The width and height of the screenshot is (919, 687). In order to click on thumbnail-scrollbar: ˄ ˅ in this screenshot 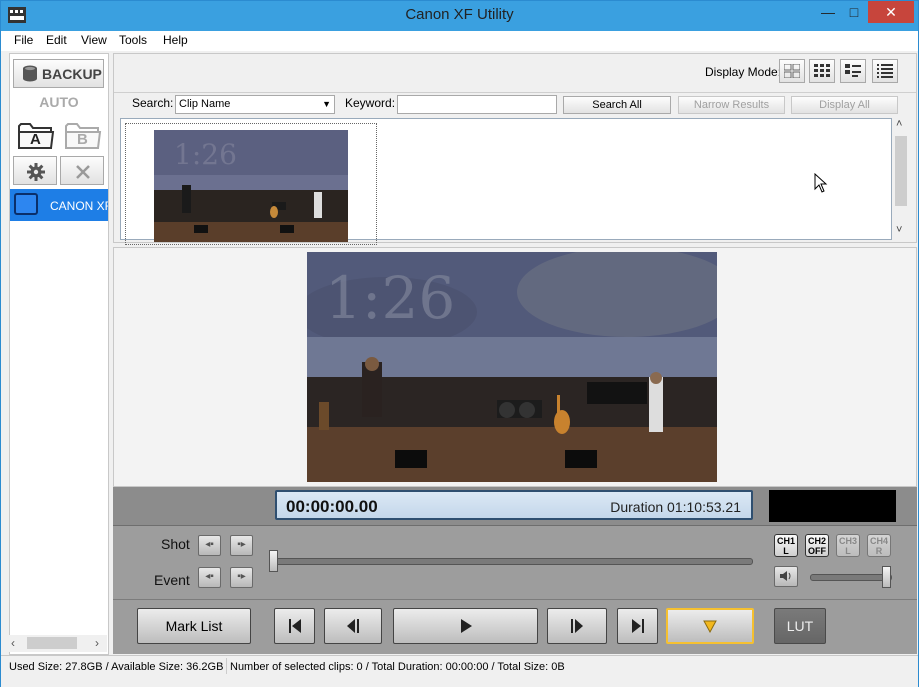, I will do `click(901, 179)`.